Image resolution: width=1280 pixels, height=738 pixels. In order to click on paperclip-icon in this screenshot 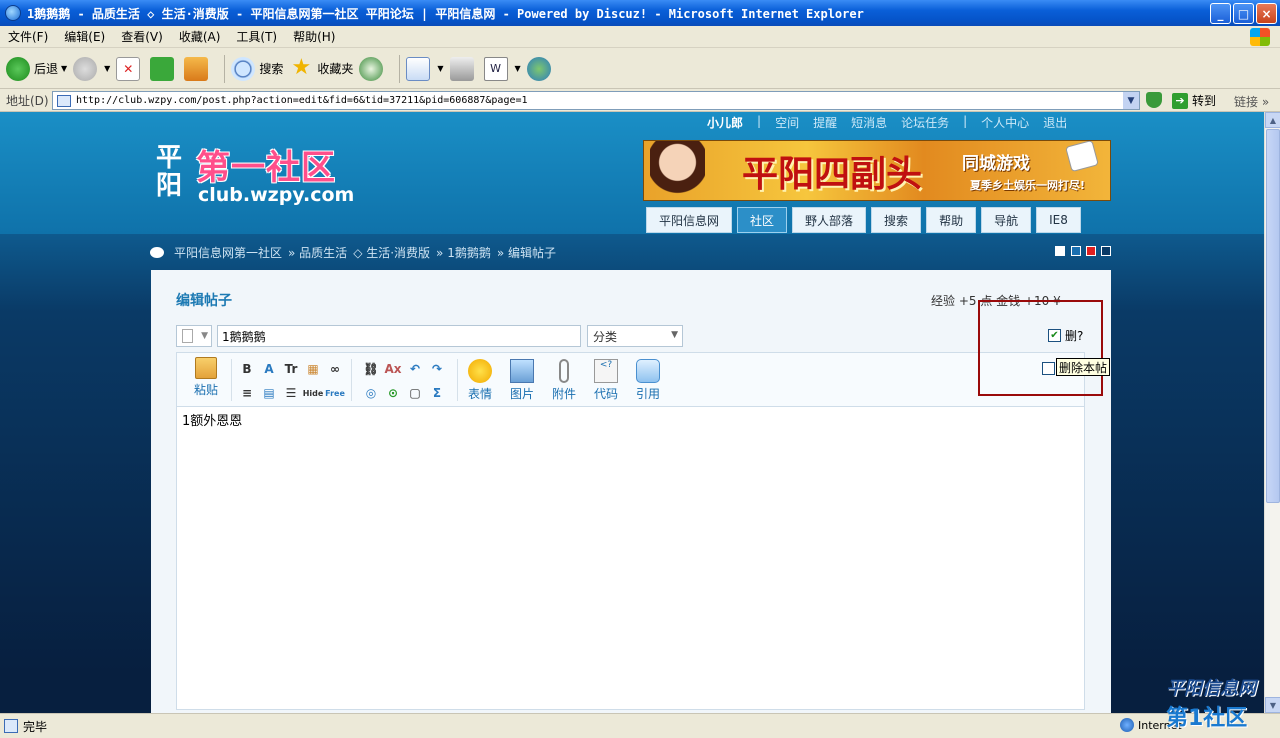, I will do `click(564, 371)`.